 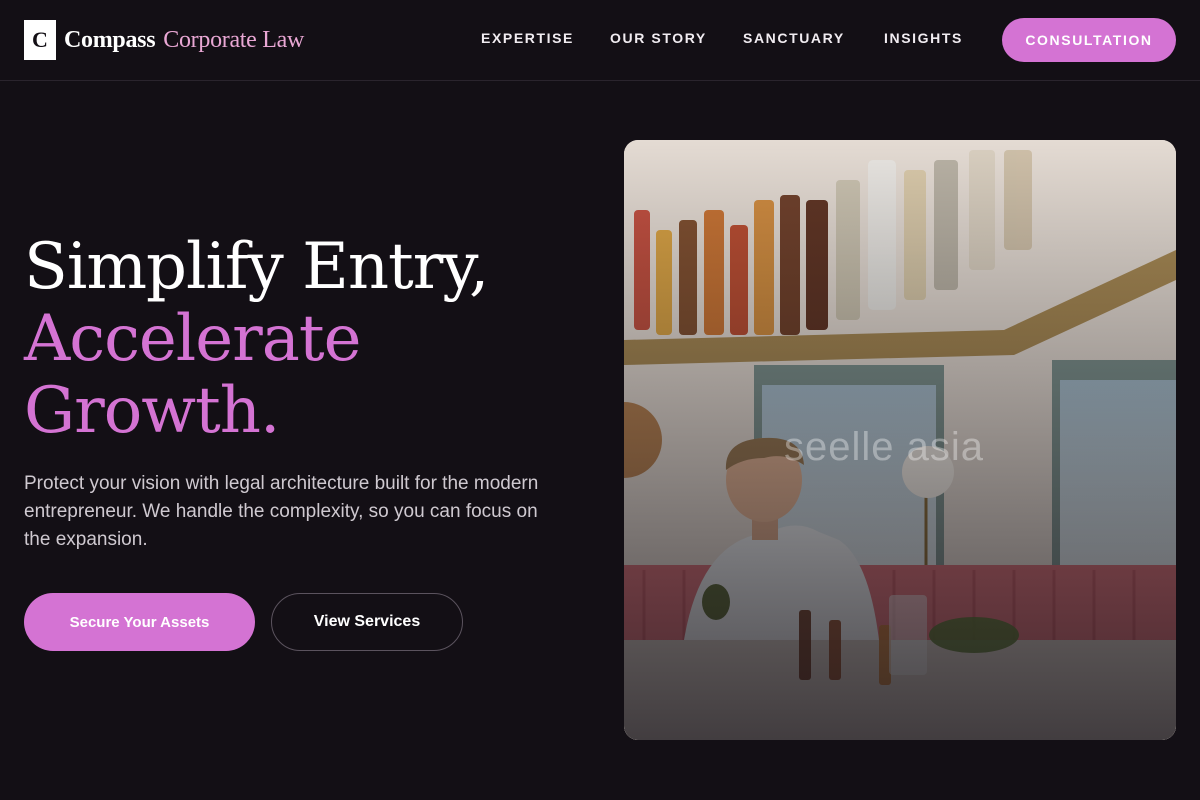 What do you see at coordinates (923, 38) in the screenshot?
I see `nav-link-insights: INSIGHTS` at bounding box center [923, 38].